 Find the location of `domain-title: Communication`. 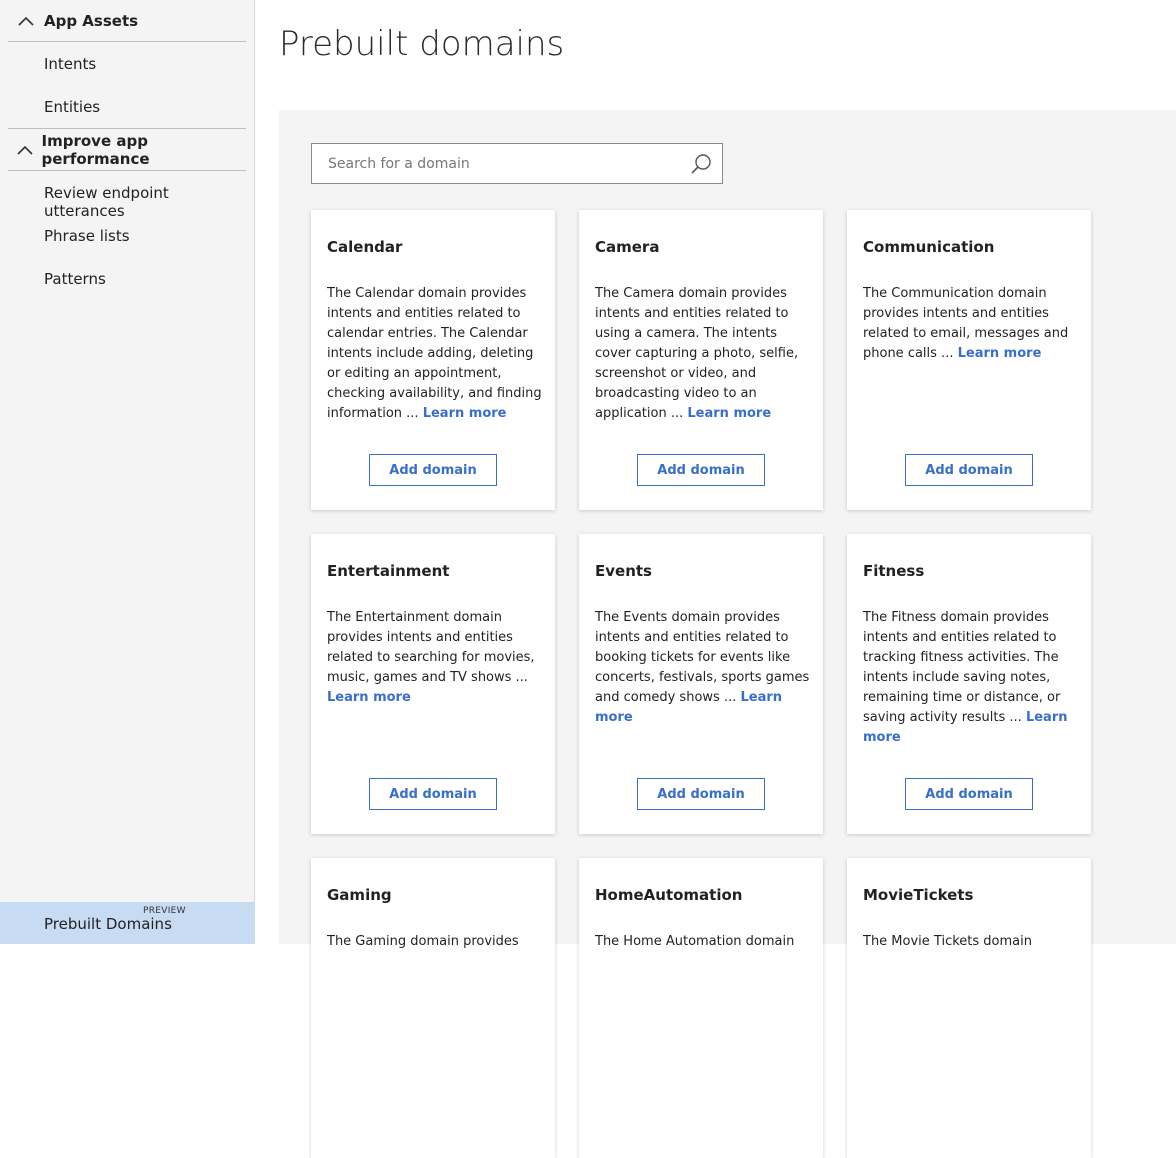

domain-title: Communication is located at coordinates (929, 247).